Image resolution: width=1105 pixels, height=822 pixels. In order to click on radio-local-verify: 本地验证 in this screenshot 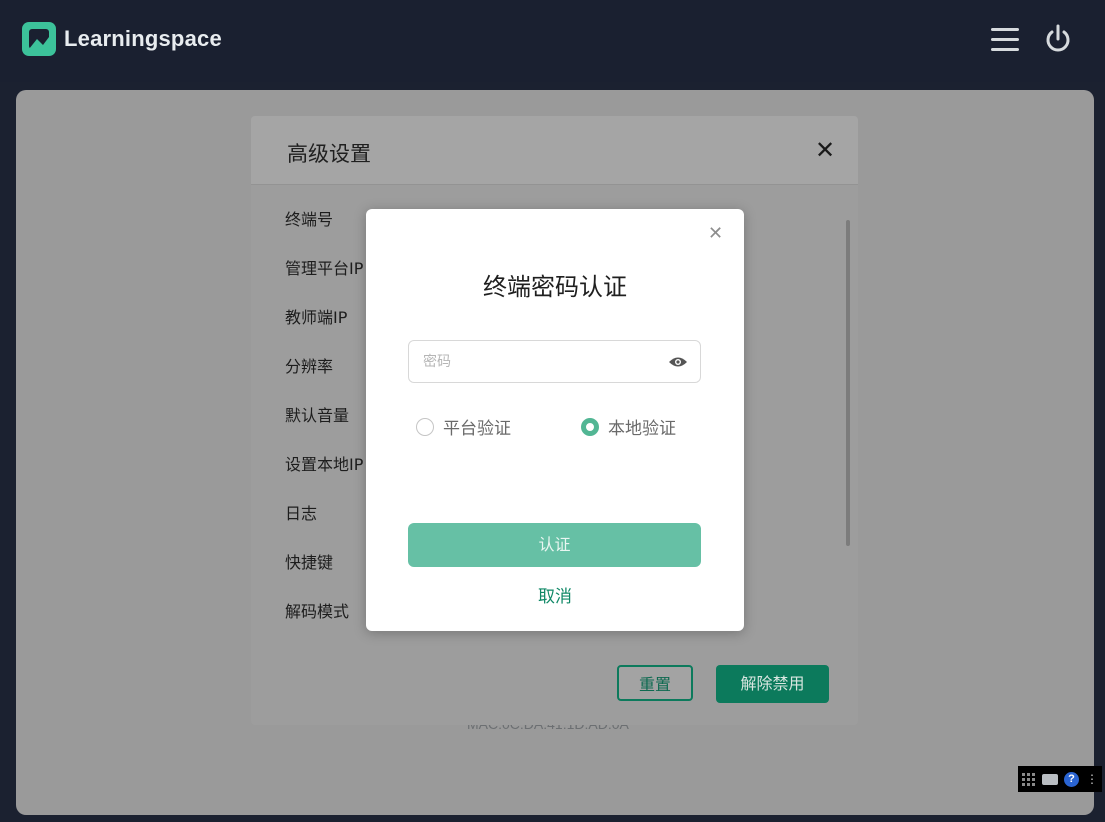, I will do `click(628, 426)`.